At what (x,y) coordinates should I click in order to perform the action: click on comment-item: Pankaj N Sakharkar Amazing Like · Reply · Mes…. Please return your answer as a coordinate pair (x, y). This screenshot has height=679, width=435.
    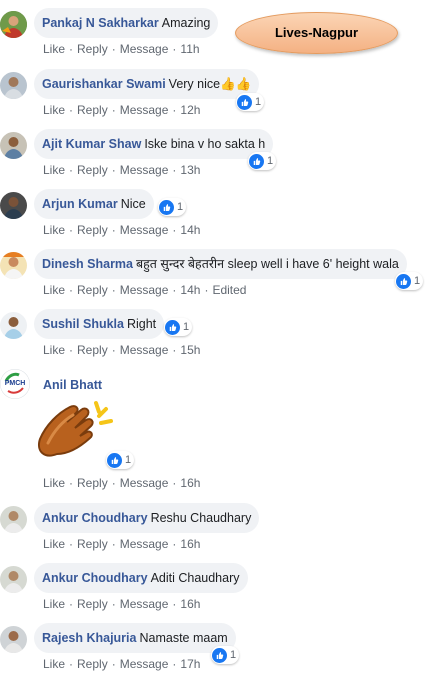
    Looking at the image, I should click on (217, 34).